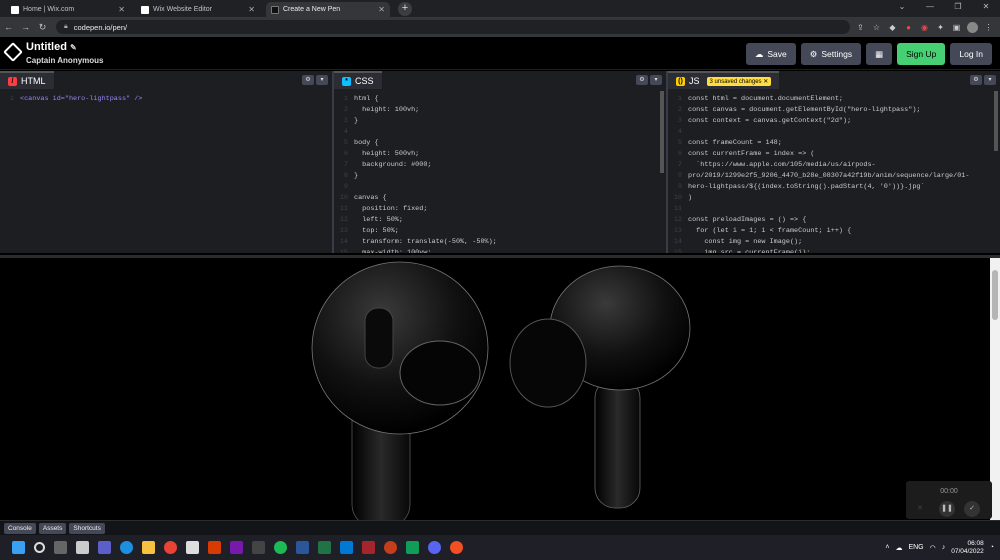  Describe the element at coordinates (358, 80) in the screenshot. I see `css-tab: * CSS` at that location.